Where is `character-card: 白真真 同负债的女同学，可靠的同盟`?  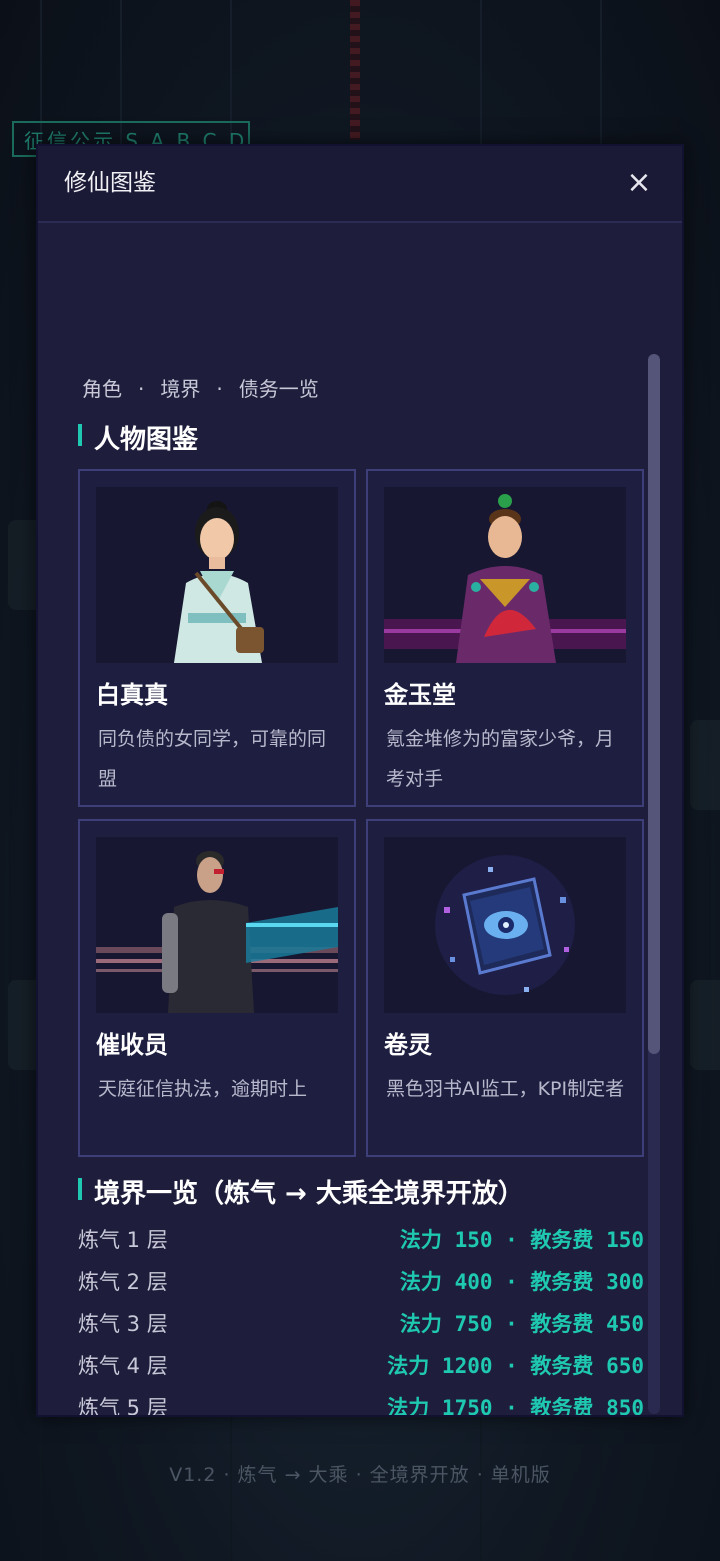 character-card: 白真真 同负债的女同学，可靠的同盟 is located at coordinates (217, 638).